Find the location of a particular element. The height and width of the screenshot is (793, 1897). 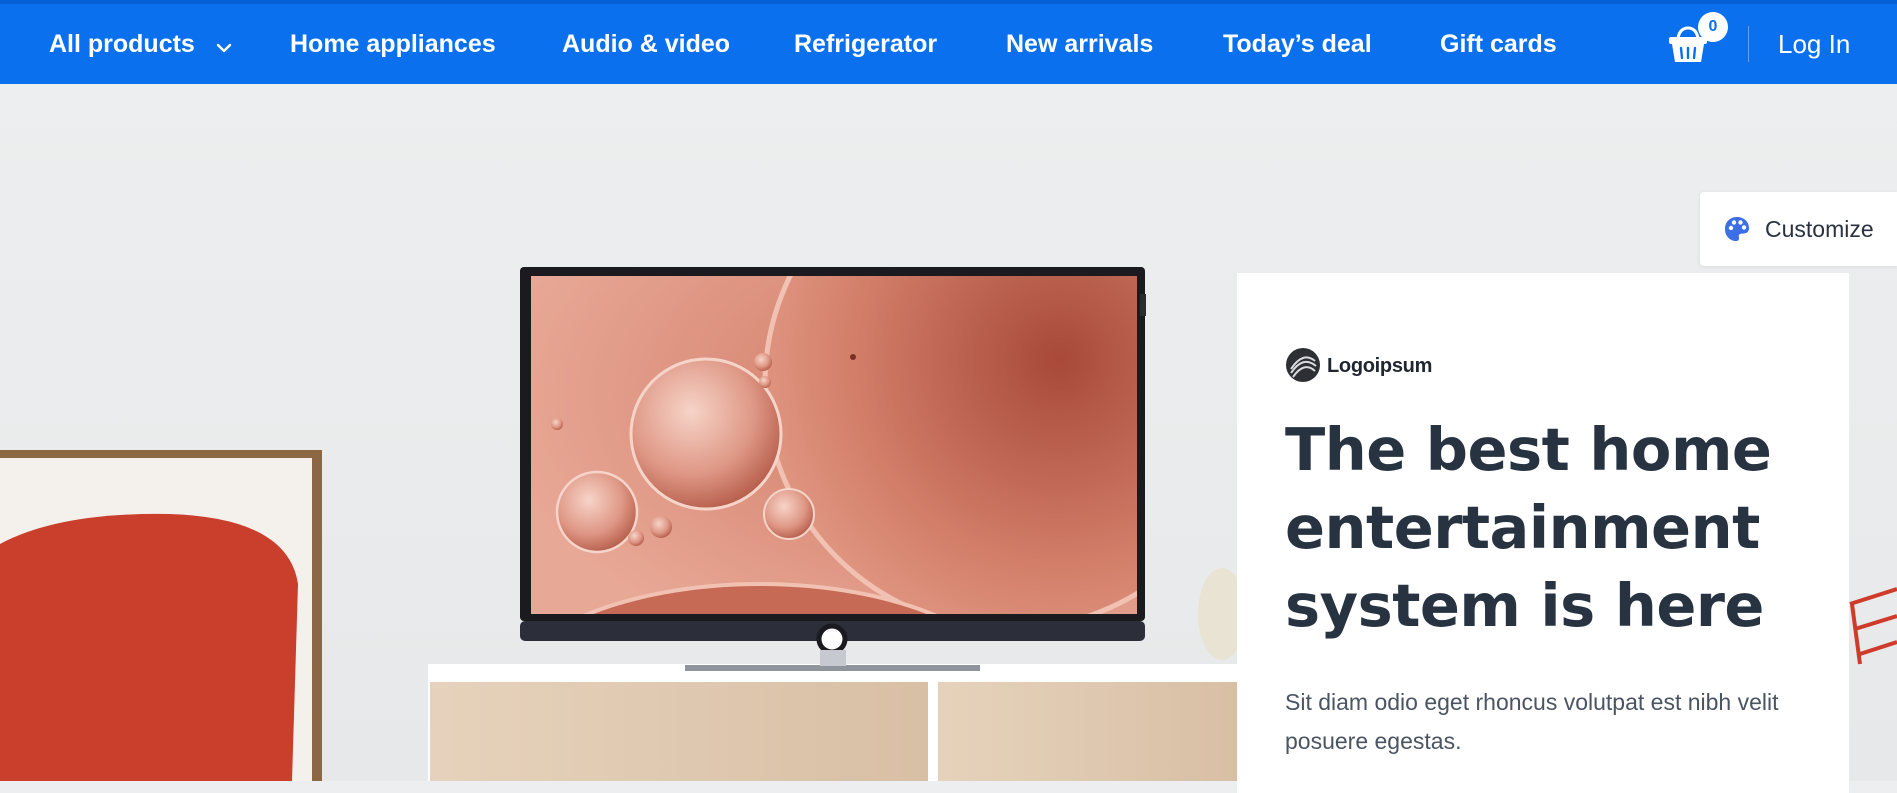

palette-icon is located at coordinates (1737, 231).